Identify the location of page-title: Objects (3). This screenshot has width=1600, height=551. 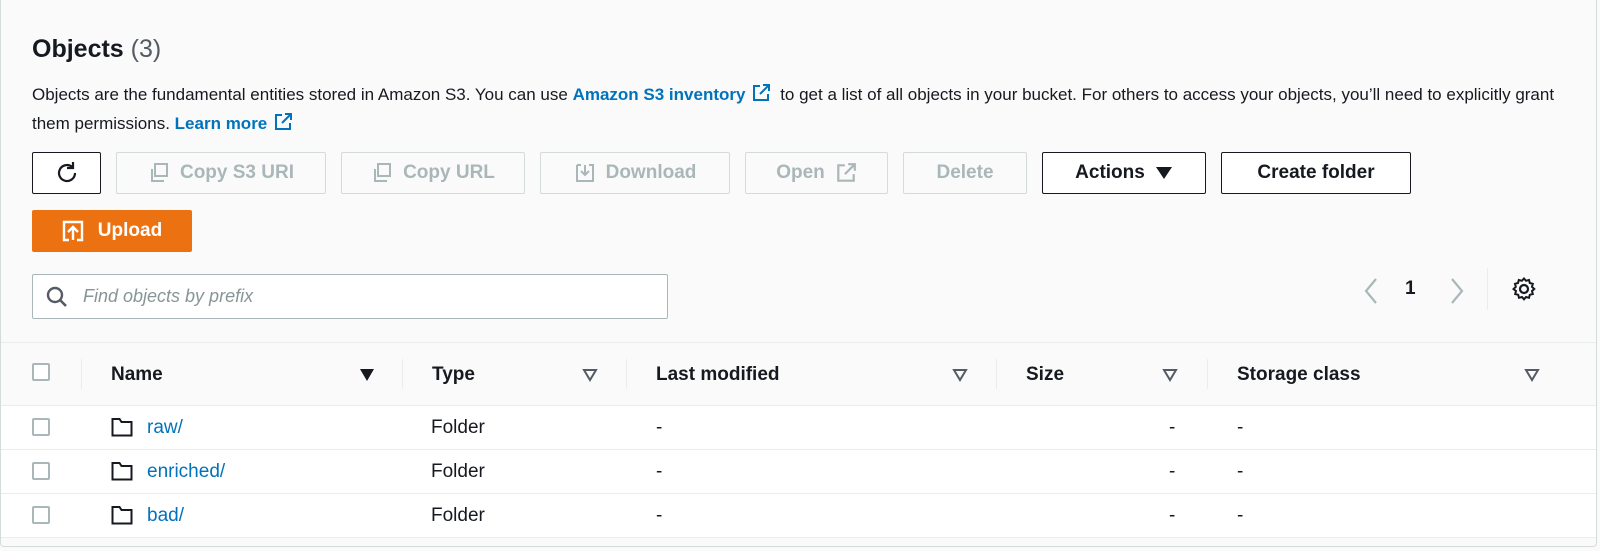
(96, 49).